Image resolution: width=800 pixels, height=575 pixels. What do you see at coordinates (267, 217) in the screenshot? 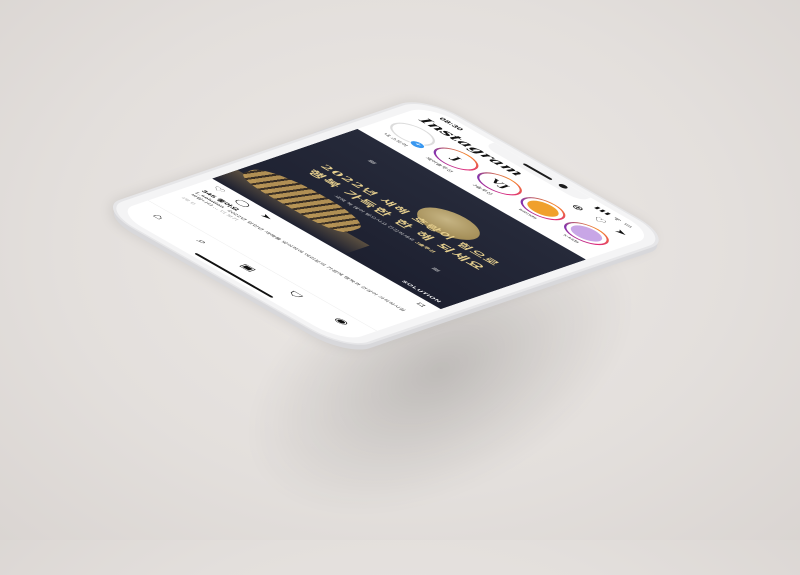
I see `share-icon: ➤` at bounding box center [267, 217].